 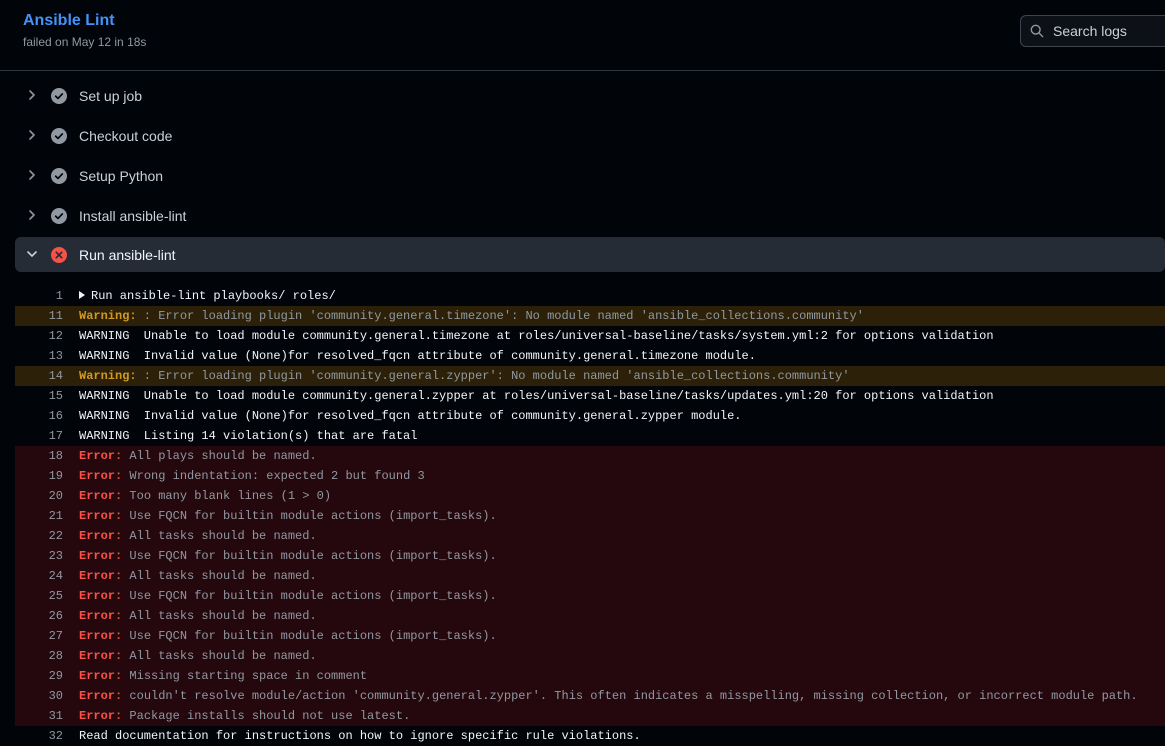 I want to click on search-logs-box, so click(x=1092, y=31).